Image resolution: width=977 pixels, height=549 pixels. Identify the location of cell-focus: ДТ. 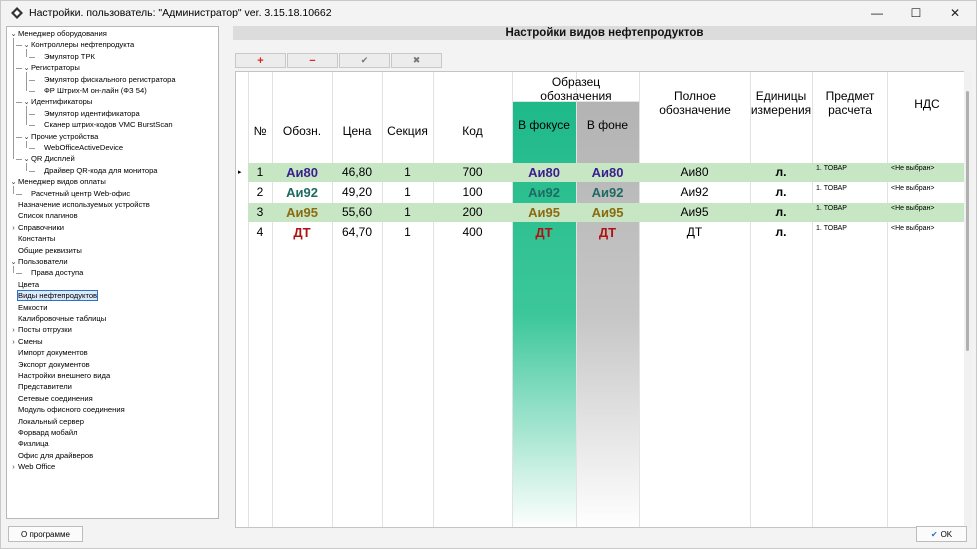
(544, 232).